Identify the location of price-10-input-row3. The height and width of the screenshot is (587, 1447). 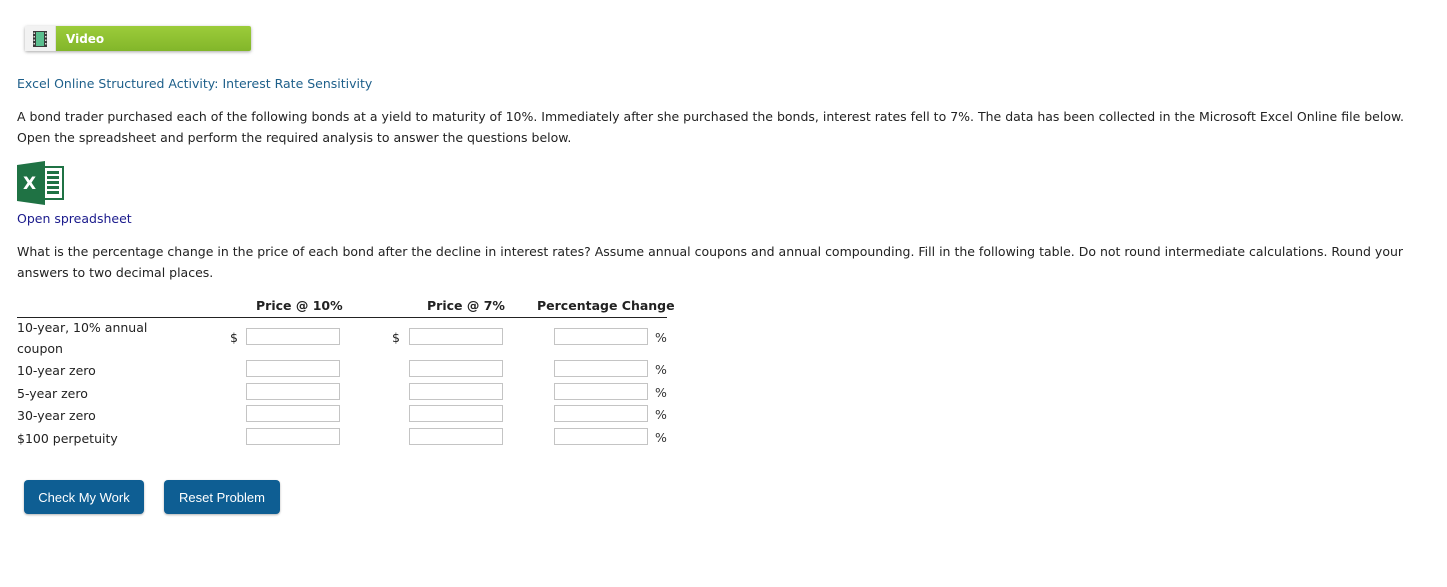
(293, 391).